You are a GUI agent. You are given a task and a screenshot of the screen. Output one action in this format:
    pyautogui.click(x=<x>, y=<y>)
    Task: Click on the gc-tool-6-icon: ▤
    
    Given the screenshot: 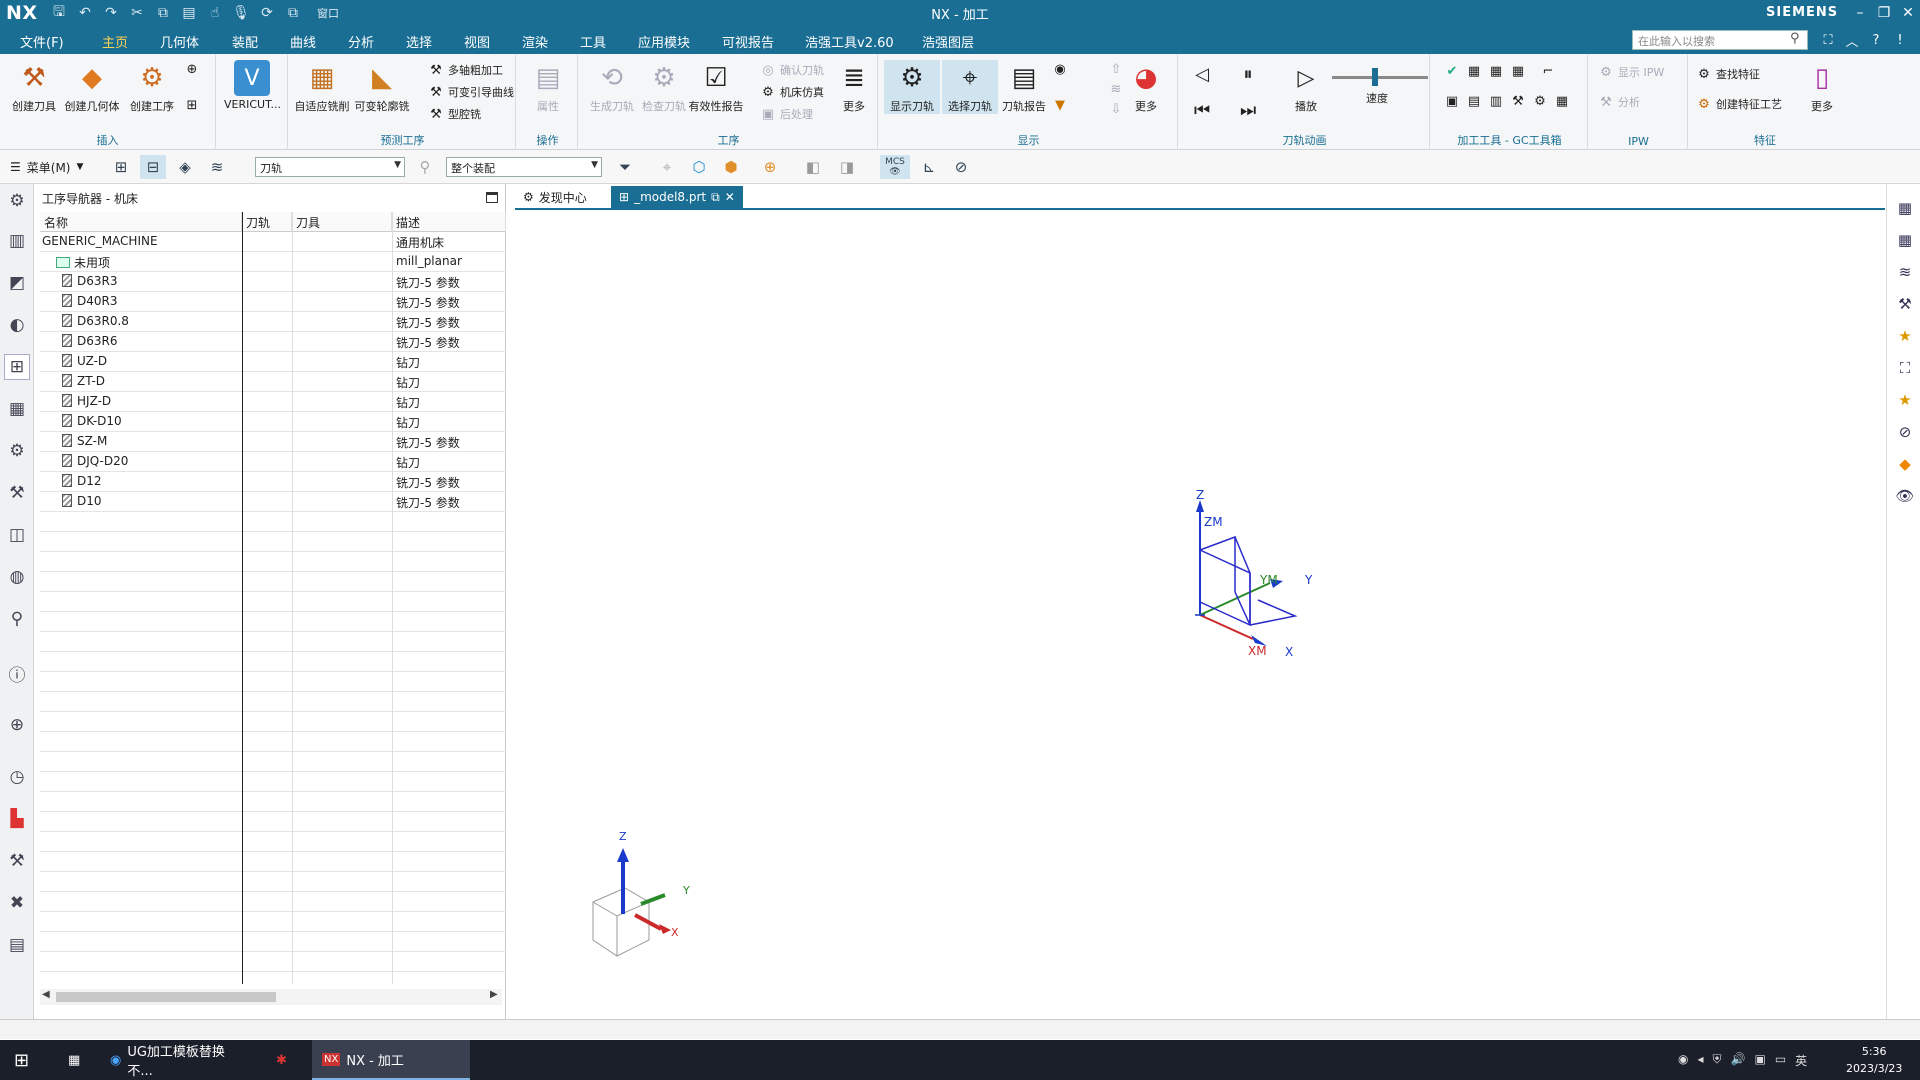 What is the action you would take?
    pyautogui.click(x=1474, y=101)
    